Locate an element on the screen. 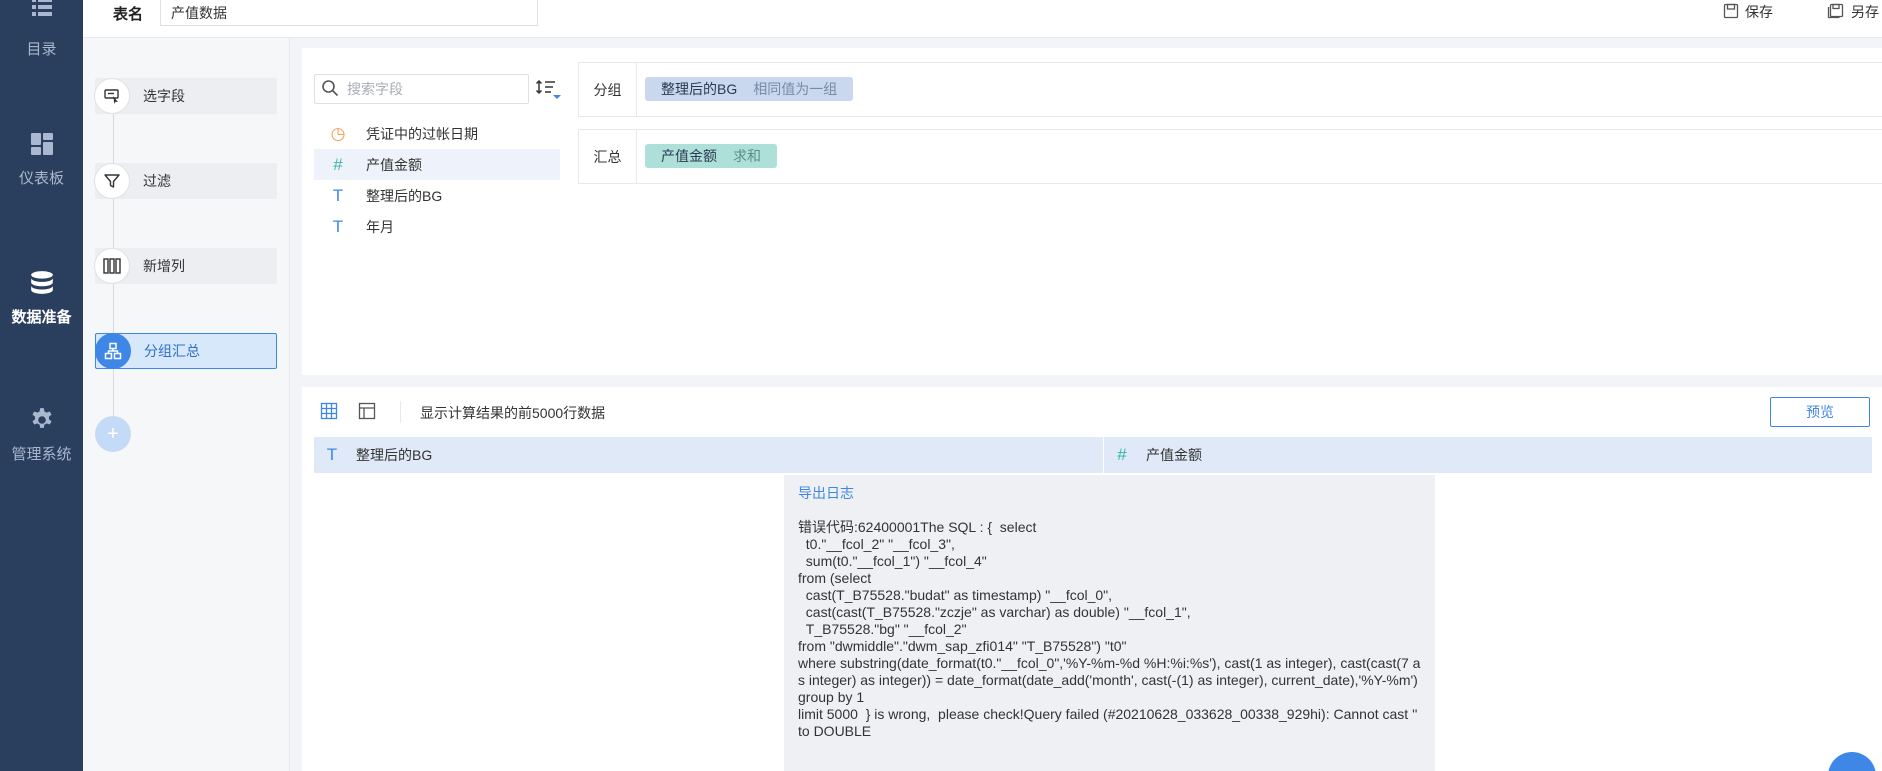 The width and height of the screenshot is (1882, 771). database-icon is located at coordinates (42, 283).